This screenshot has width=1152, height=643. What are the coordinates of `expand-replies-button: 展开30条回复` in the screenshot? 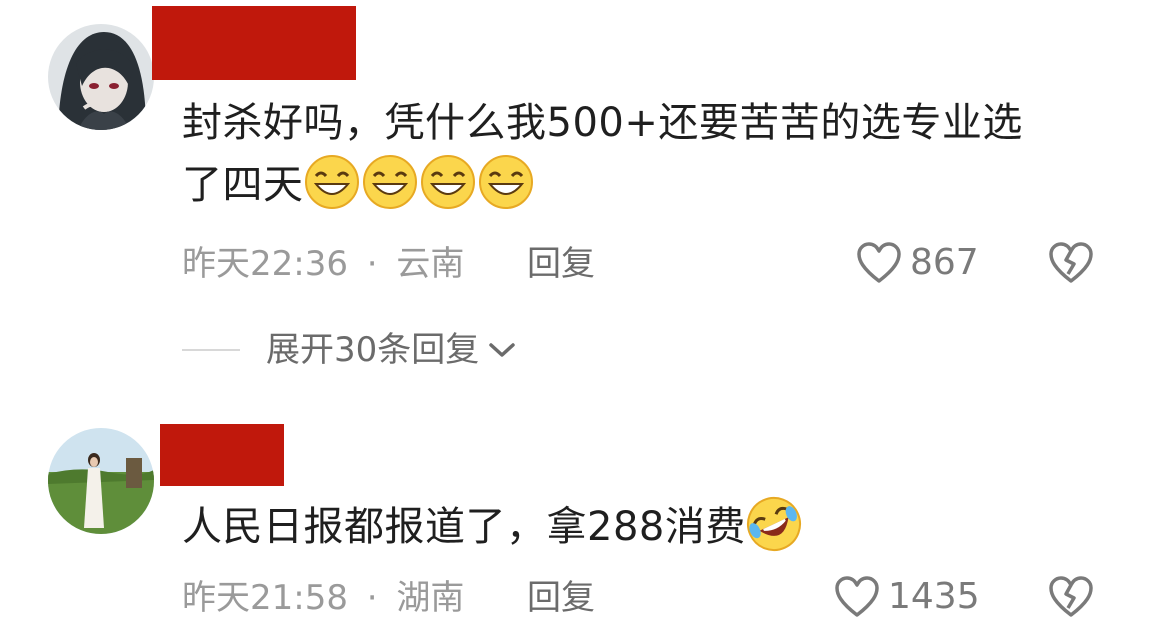 It's located at (349, 350).